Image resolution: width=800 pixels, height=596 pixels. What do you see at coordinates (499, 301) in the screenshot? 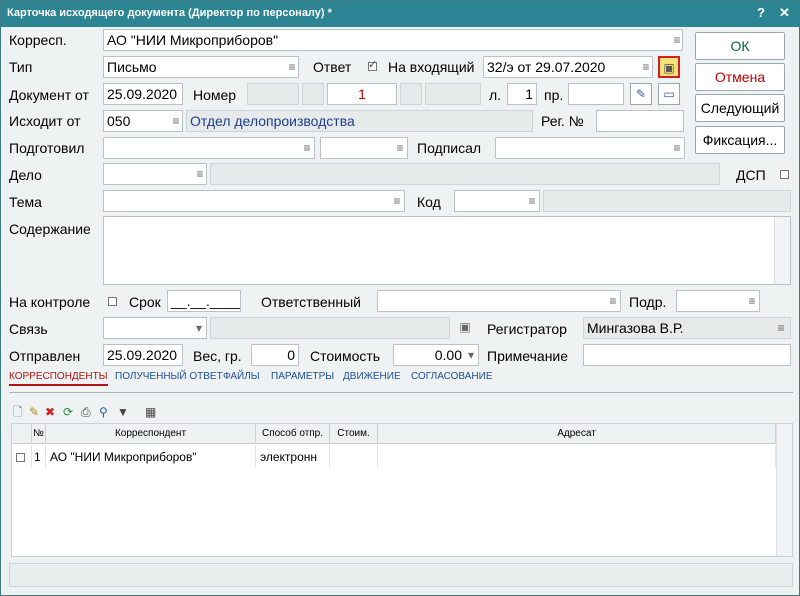
I see `responsible-field` at bounding box center [499, 301].